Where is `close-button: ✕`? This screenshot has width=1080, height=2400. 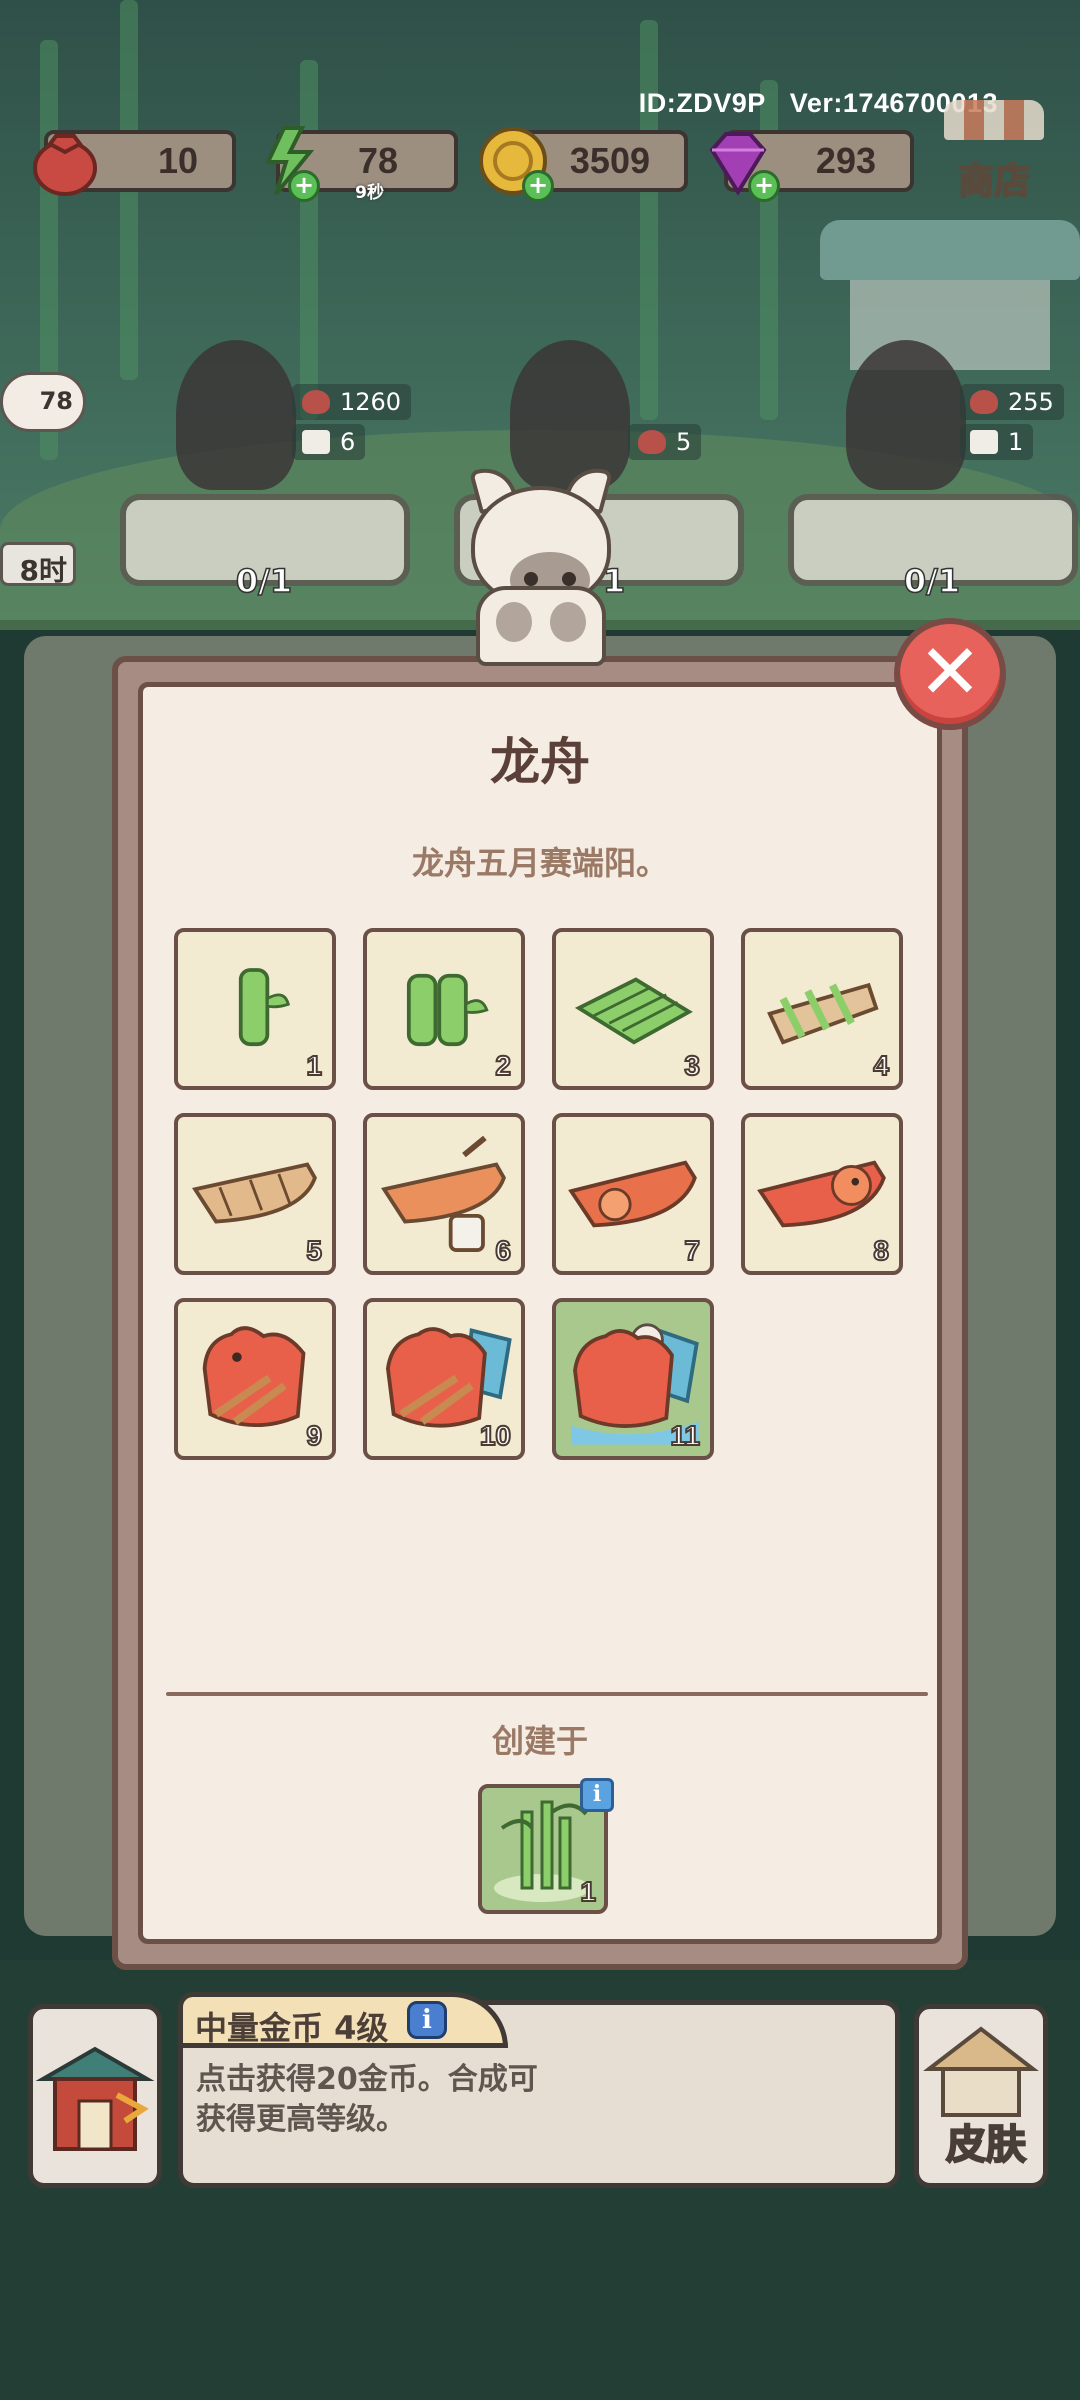
close-button: ✕ is located at coordinates (950, 674).